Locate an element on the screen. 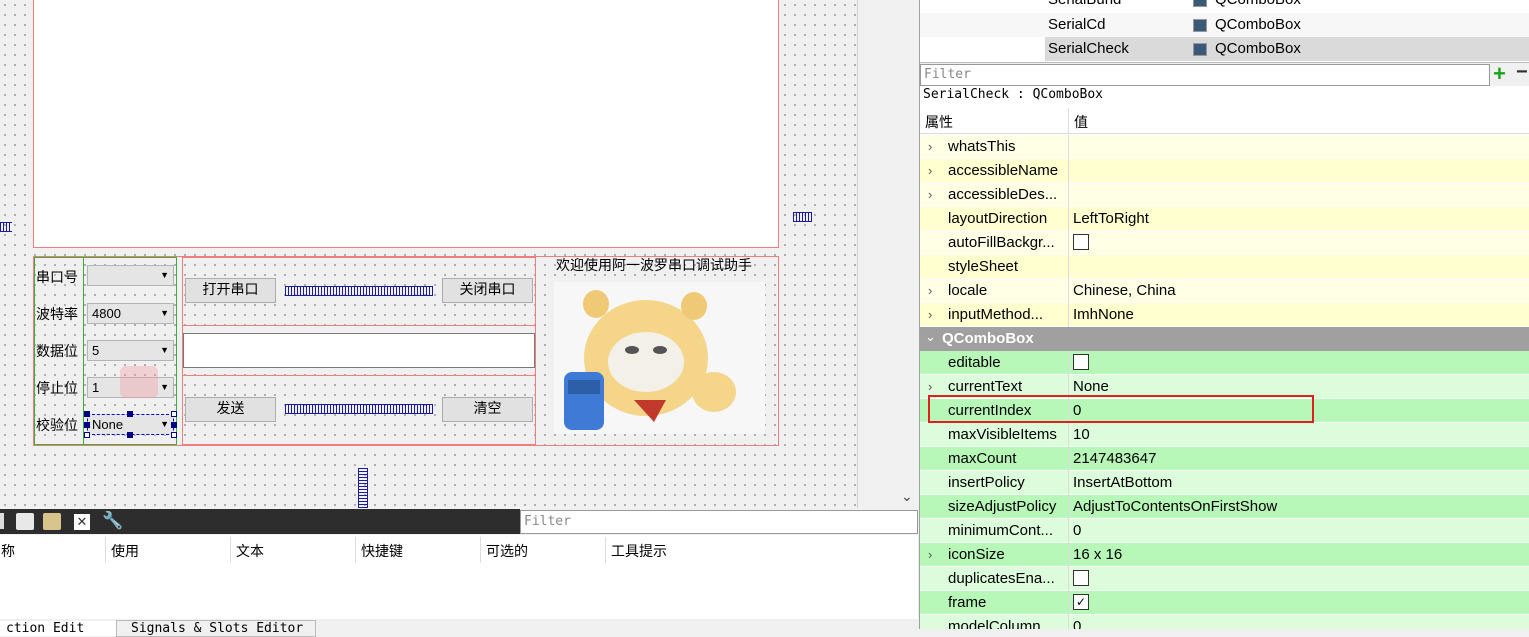 The image size is (1529, 637). property-value: ✓ is located at coordinates (1081, 603).